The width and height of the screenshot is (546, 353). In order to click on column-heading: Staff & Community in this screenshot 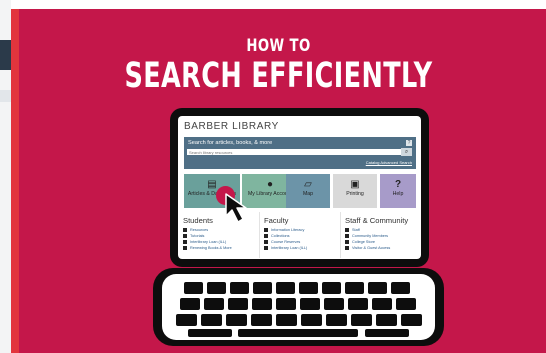, I will do `click(377, 220)`.